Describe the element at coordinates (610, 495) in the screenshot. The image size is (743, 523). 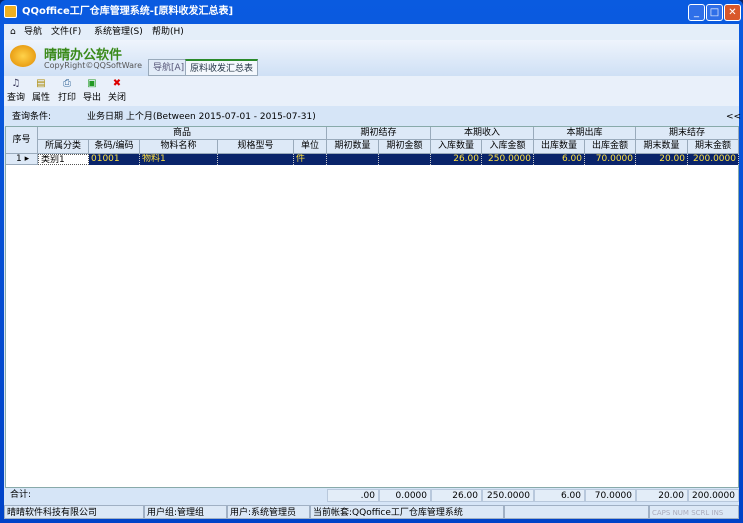
I see `total-cell: 70.0000` at that location.